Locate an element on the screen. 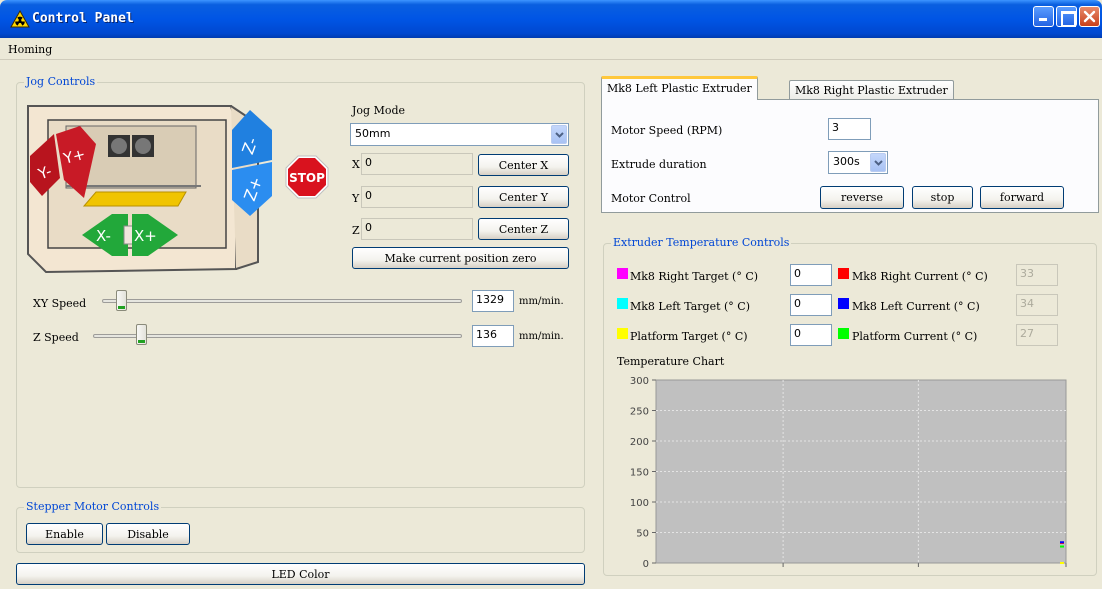 The height and width of the screenshot is (589, 1102). tab-right-extruder: Mk8 Right Plastic Extruder is located at coordinates (871, 90).